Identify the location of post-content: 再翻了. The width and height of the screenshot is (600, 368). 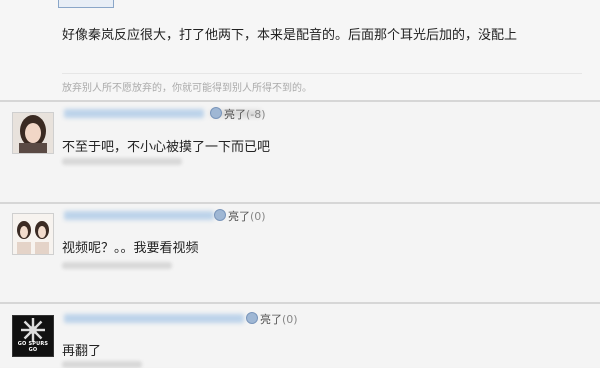
(82, 351).